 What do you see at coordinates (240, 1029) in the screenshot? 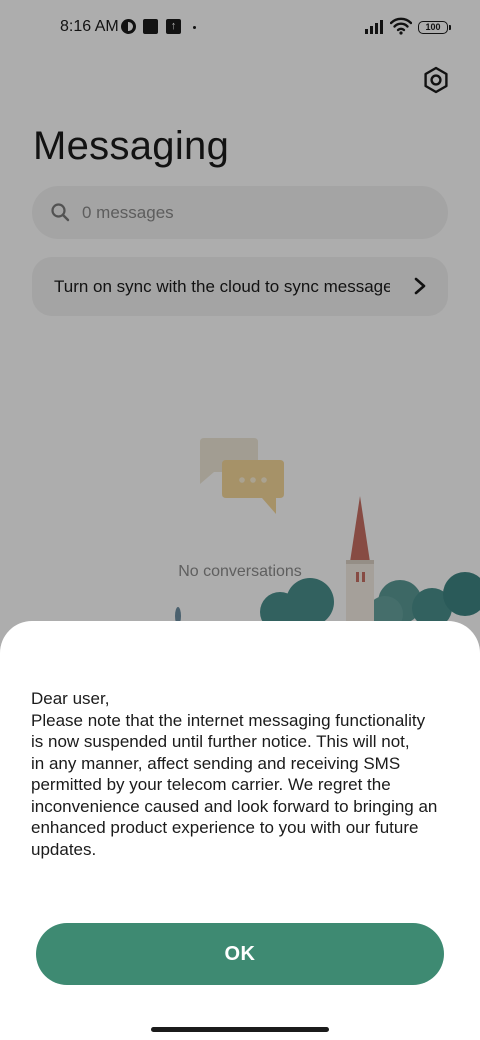
I see `home-indicator` at bounding box center [240, 1029].